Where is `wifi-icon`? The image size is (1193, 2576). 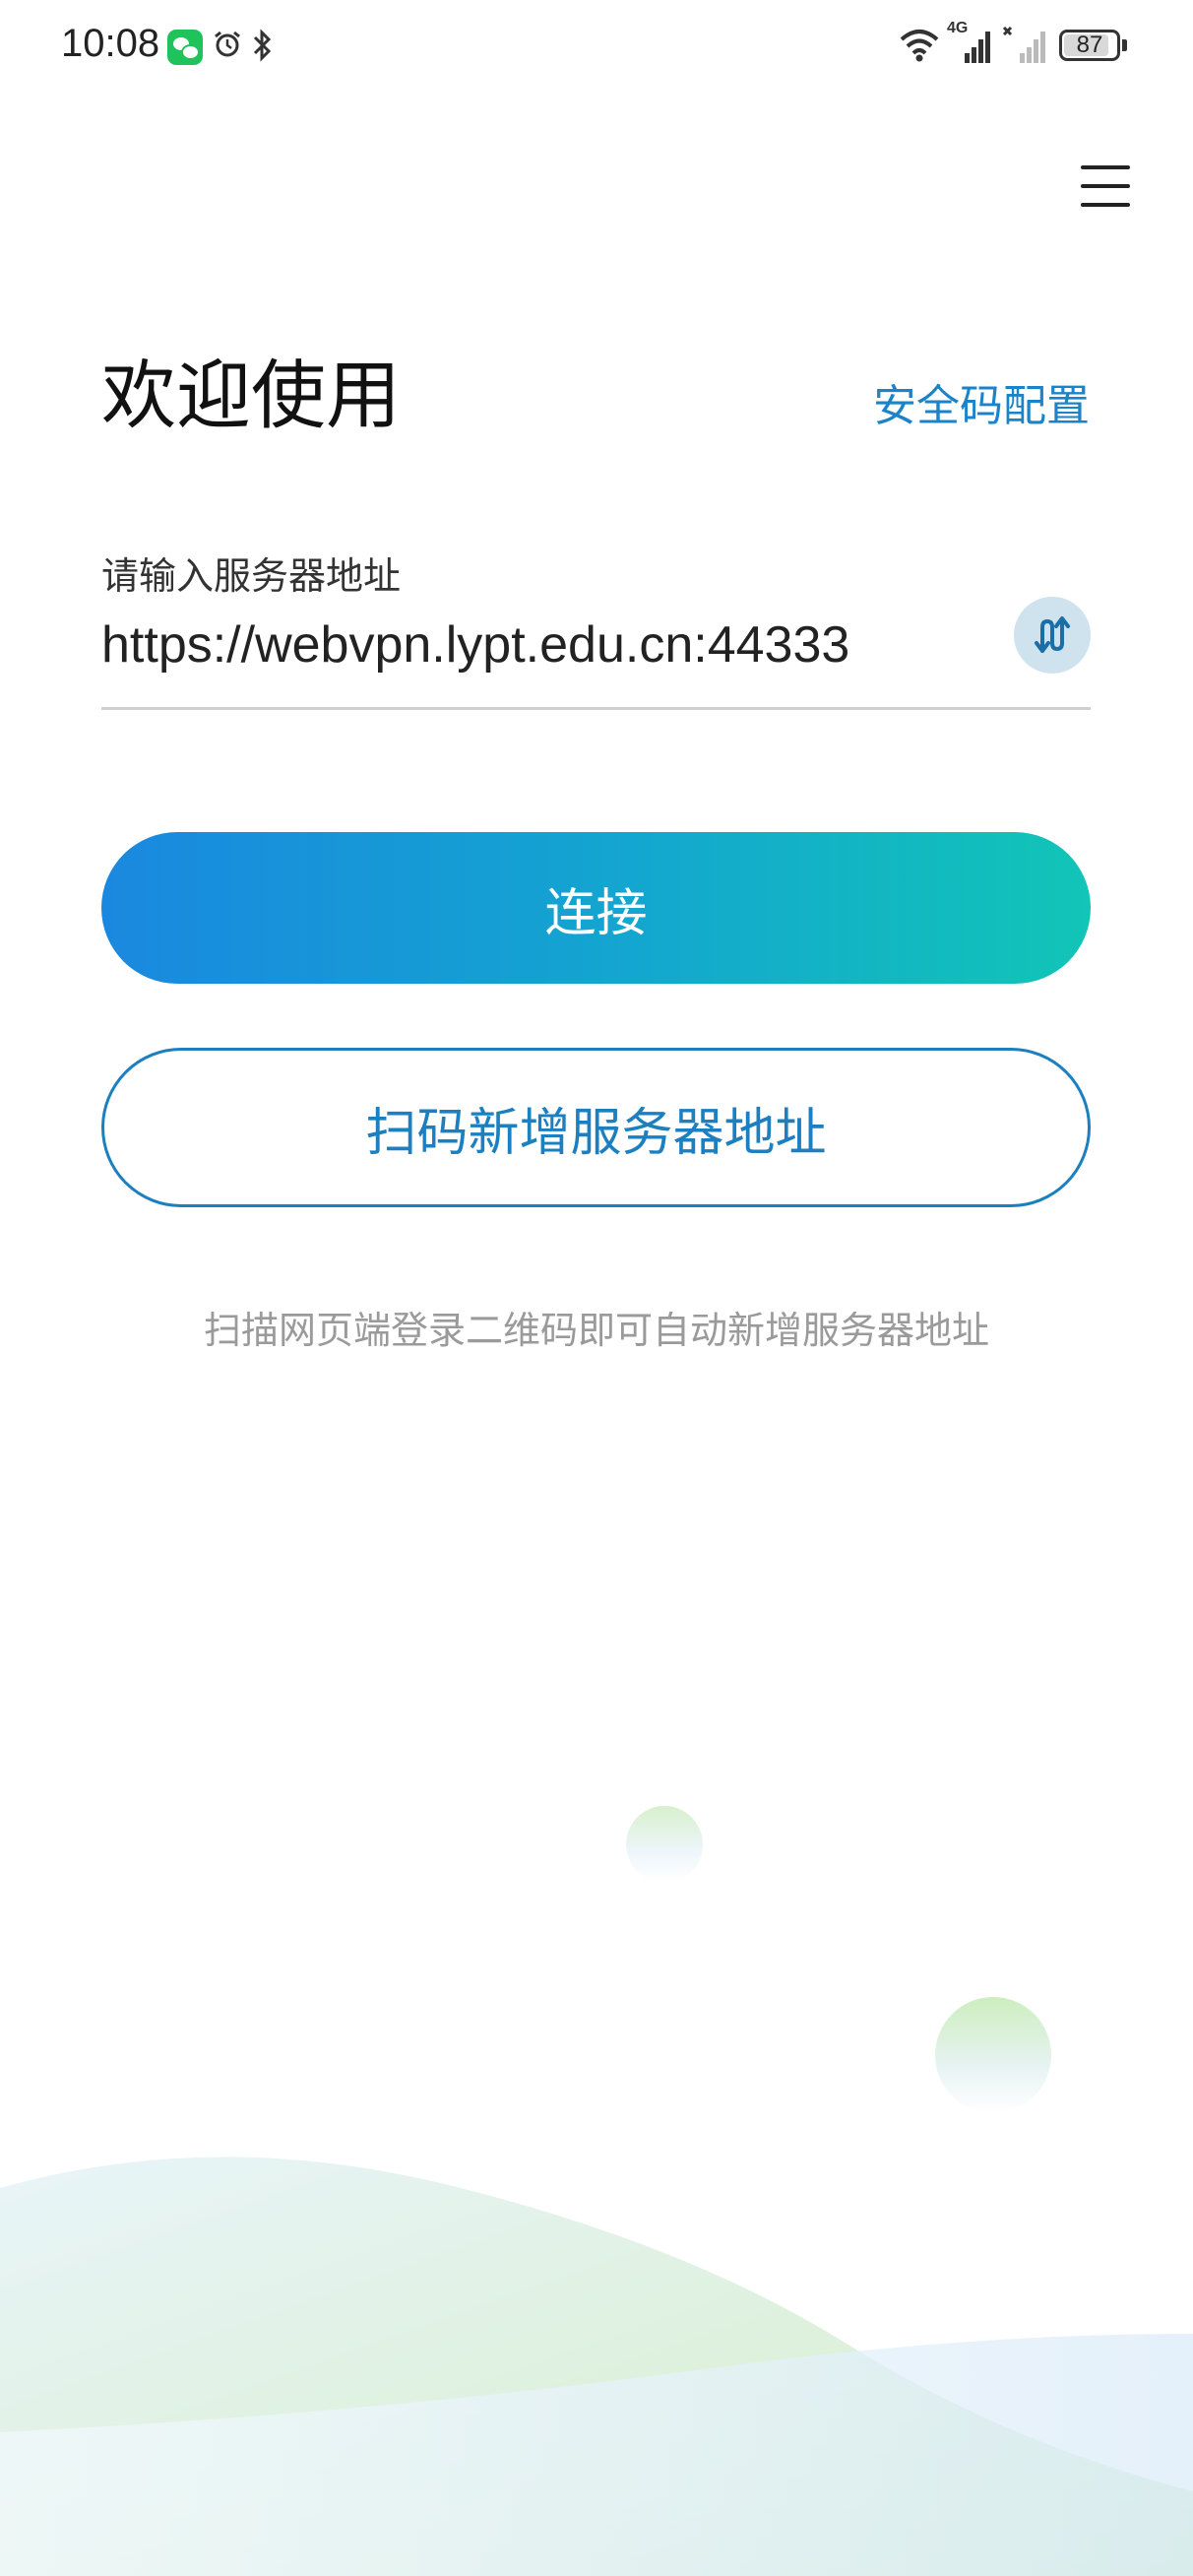
wifi-icon is located at coordinates (919, 46).